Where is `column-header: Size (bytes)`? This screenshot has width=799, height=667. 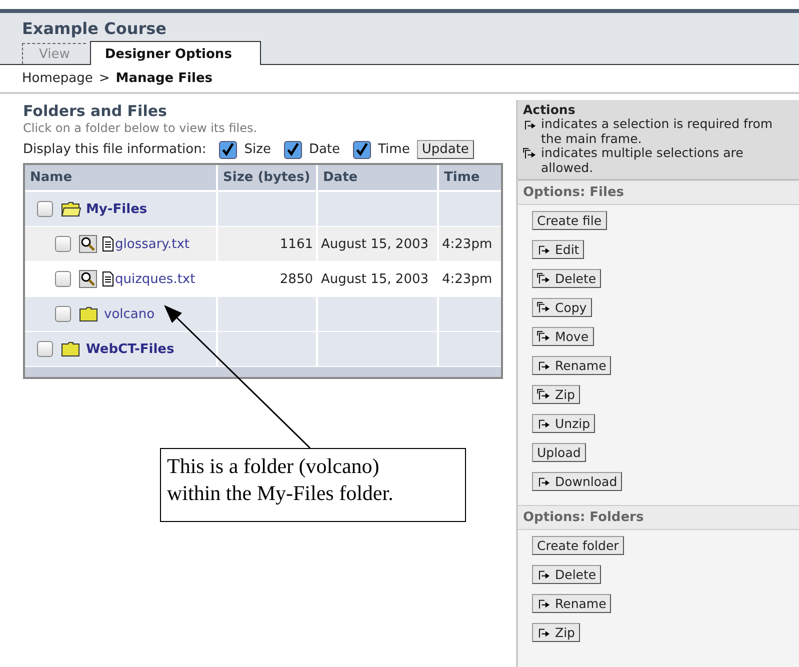 column-header: Size (bytes) is located at coordinates (268, 177).